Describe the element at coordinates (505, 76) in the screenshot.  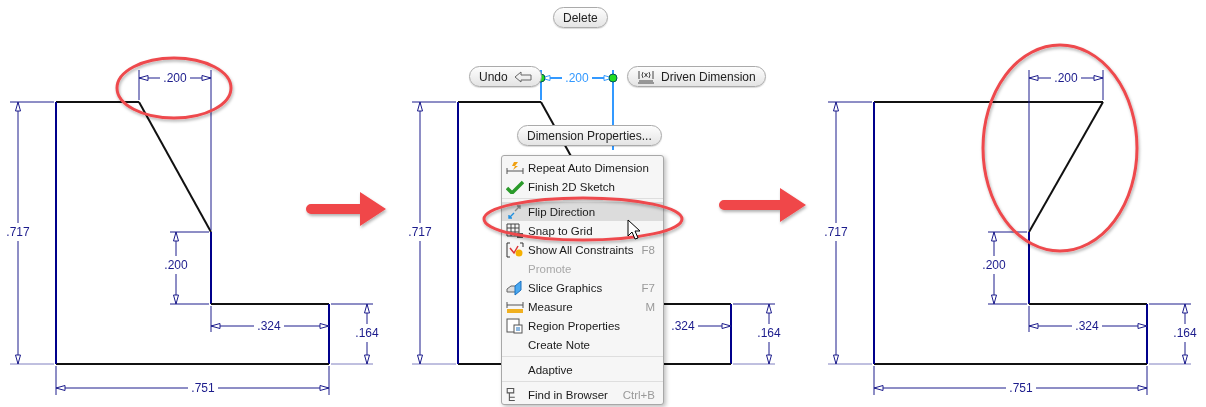
I see `undo-button: Undo` at that location.